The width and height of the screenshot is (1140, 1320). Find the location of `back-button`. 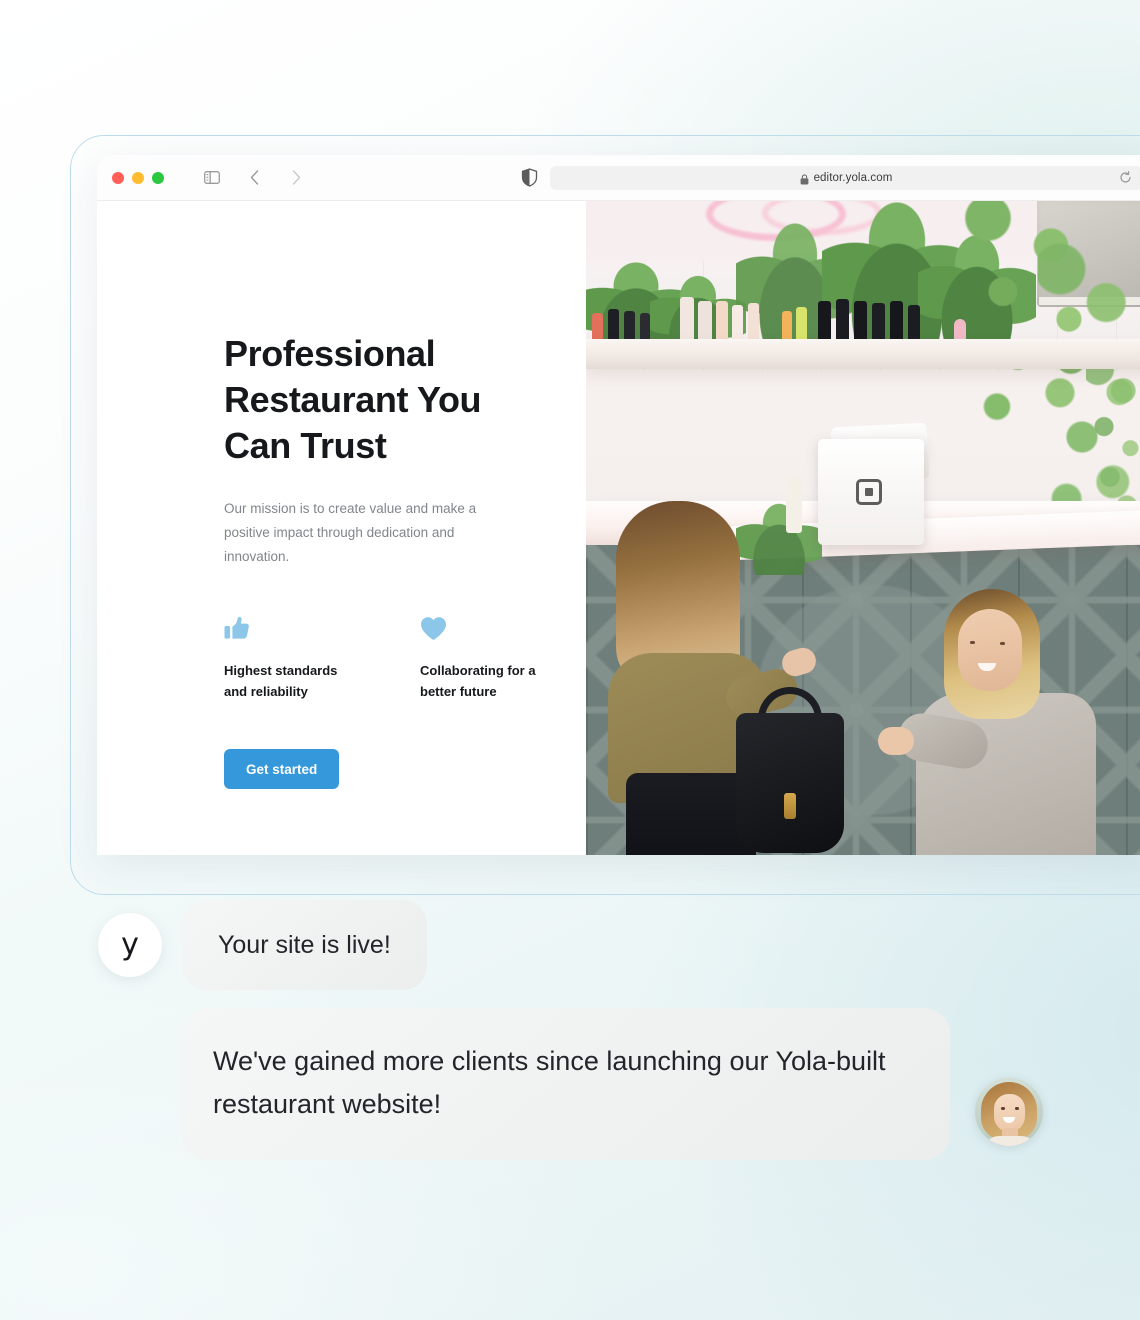

back-button is located at coordinates (254, 178).